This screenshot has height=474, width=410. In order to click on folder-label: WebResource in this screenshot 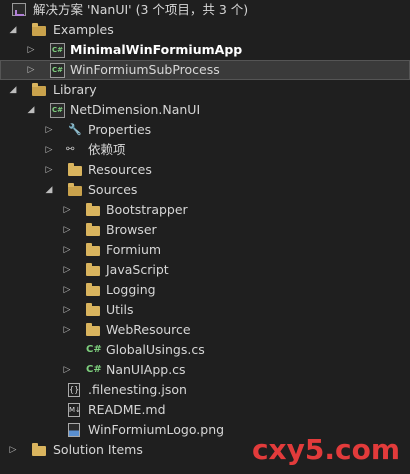, I will do `click(148, 329)`.